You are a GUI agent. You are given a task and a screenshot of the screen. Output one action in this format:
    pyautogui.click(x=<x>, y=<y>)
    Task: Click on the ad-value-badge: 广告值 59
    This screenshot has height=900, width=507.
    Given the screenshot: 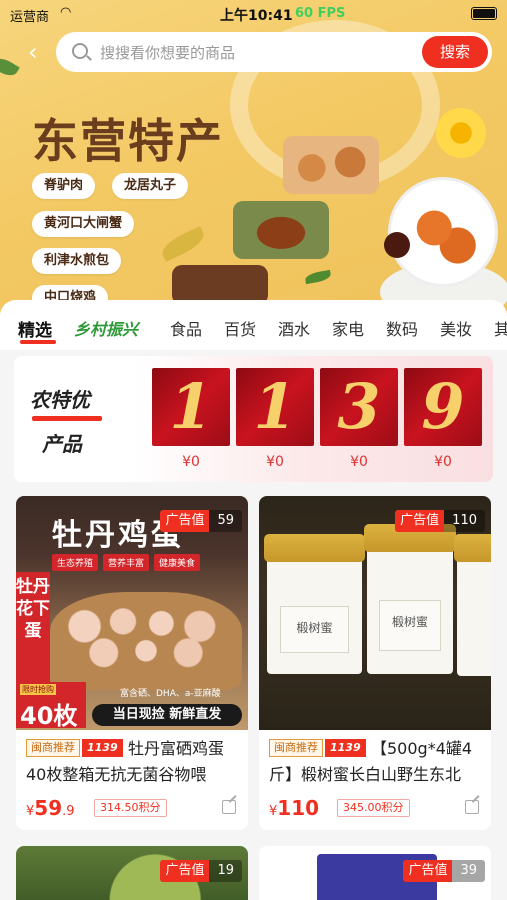 What is the action you would take?
    pyautogui.click(x=201, y=521)
    